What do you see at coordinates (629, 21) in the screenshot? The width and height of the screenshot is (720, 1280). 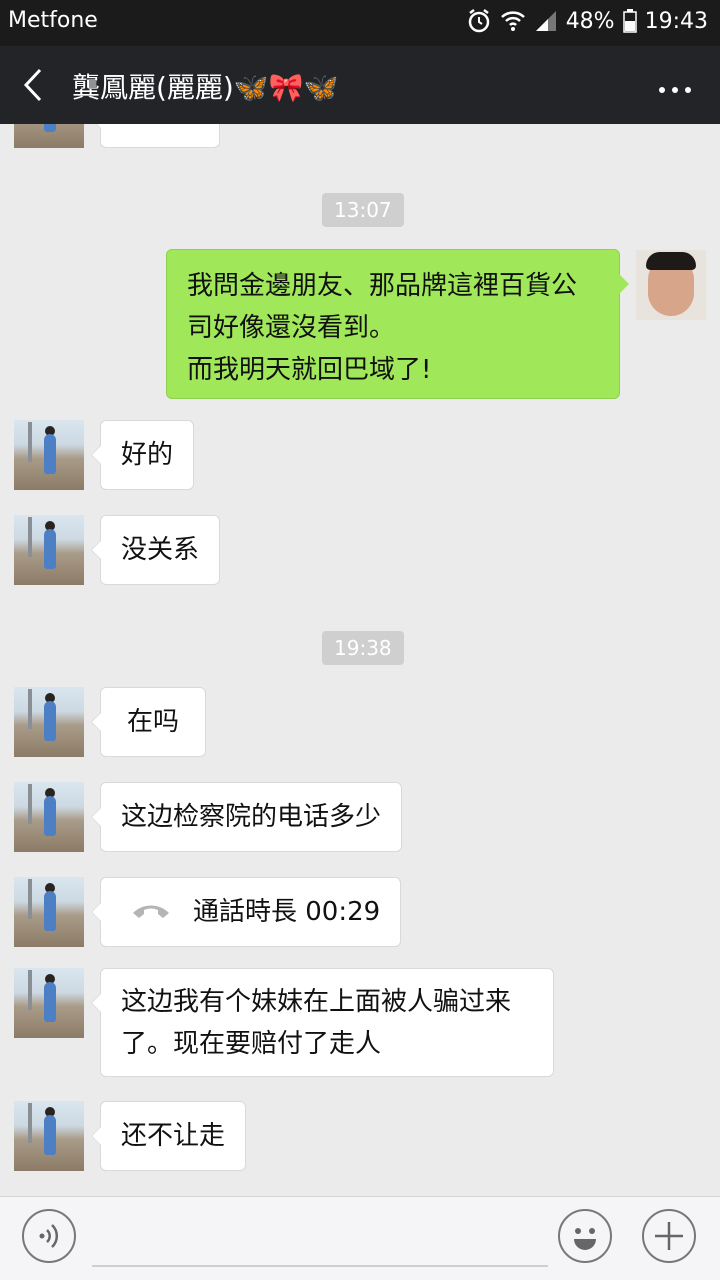 I see `battery-icon` at bounding box center [629, 21].